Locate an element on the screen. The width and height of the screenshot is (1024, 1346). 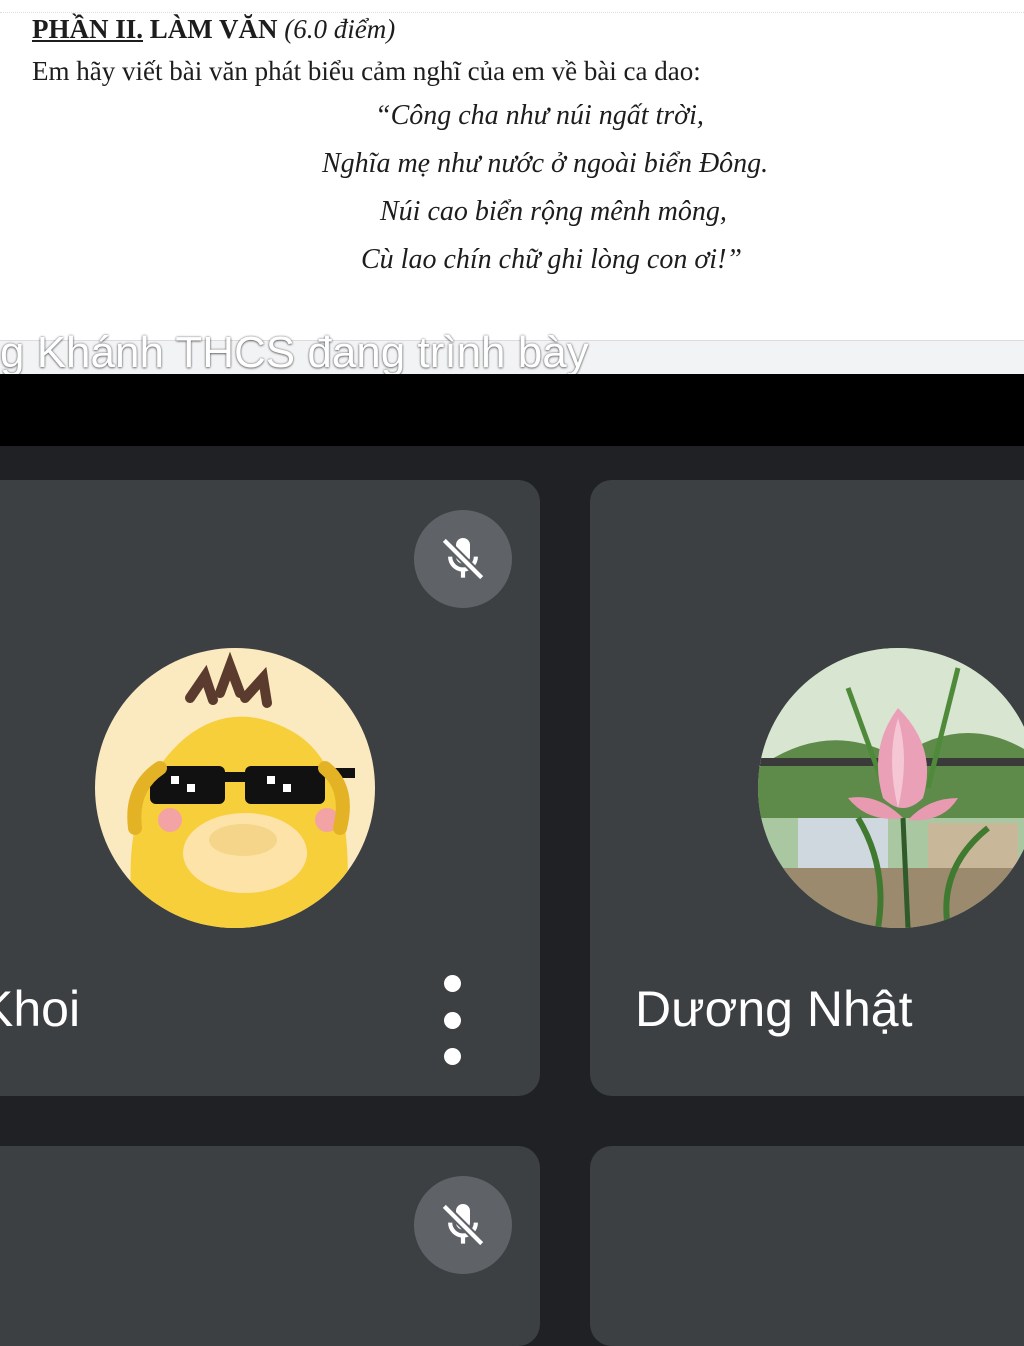
presenting-banner: g Khánh THCS đang trình bày is located at coordinates (294, 352).